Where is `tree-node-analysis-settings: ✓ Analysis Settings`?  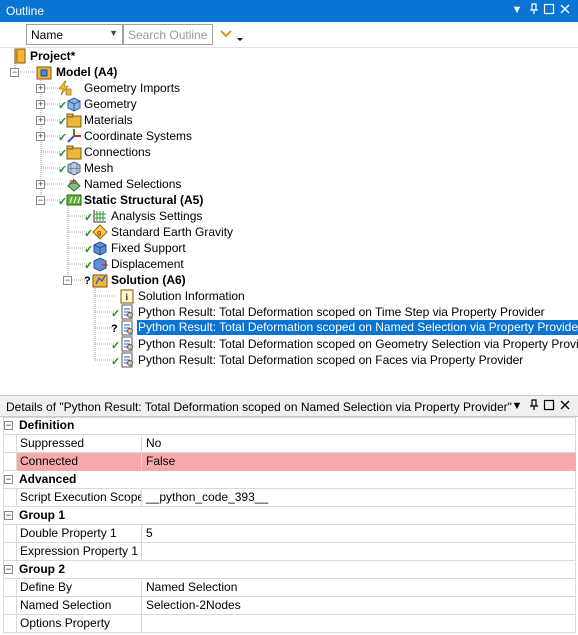
tree-node-analysis-settings: ✓ Analysis Settings is located at coordinates (101, 216).